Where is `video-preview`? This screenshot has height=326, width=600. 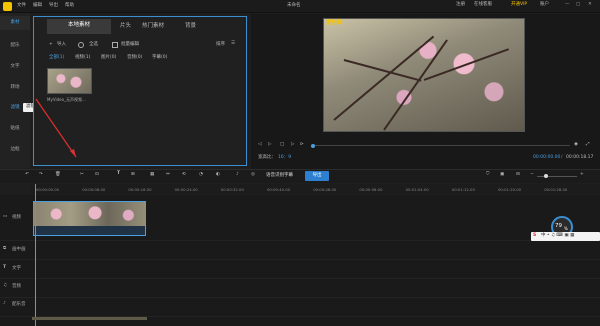 video-preview is located at coordinates (424, 75).